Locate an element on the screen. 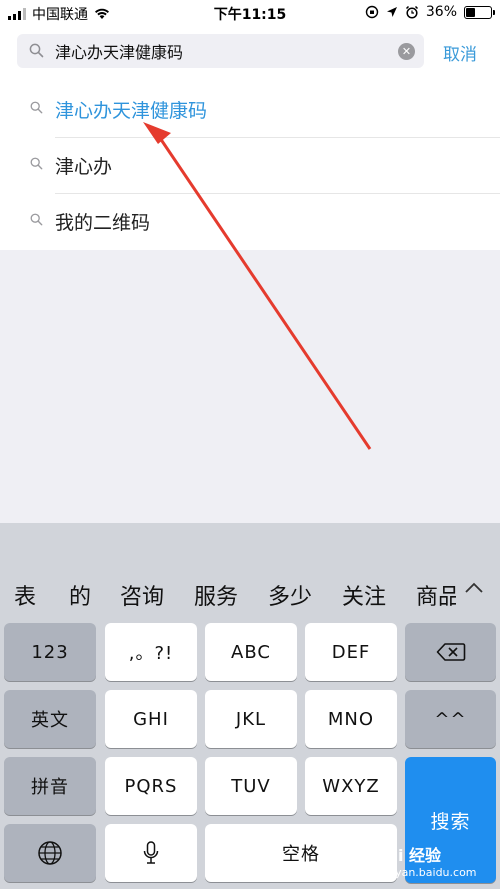 This screenshot has width=500, height=889. backspace-icon is located at coordinates (450, 652).